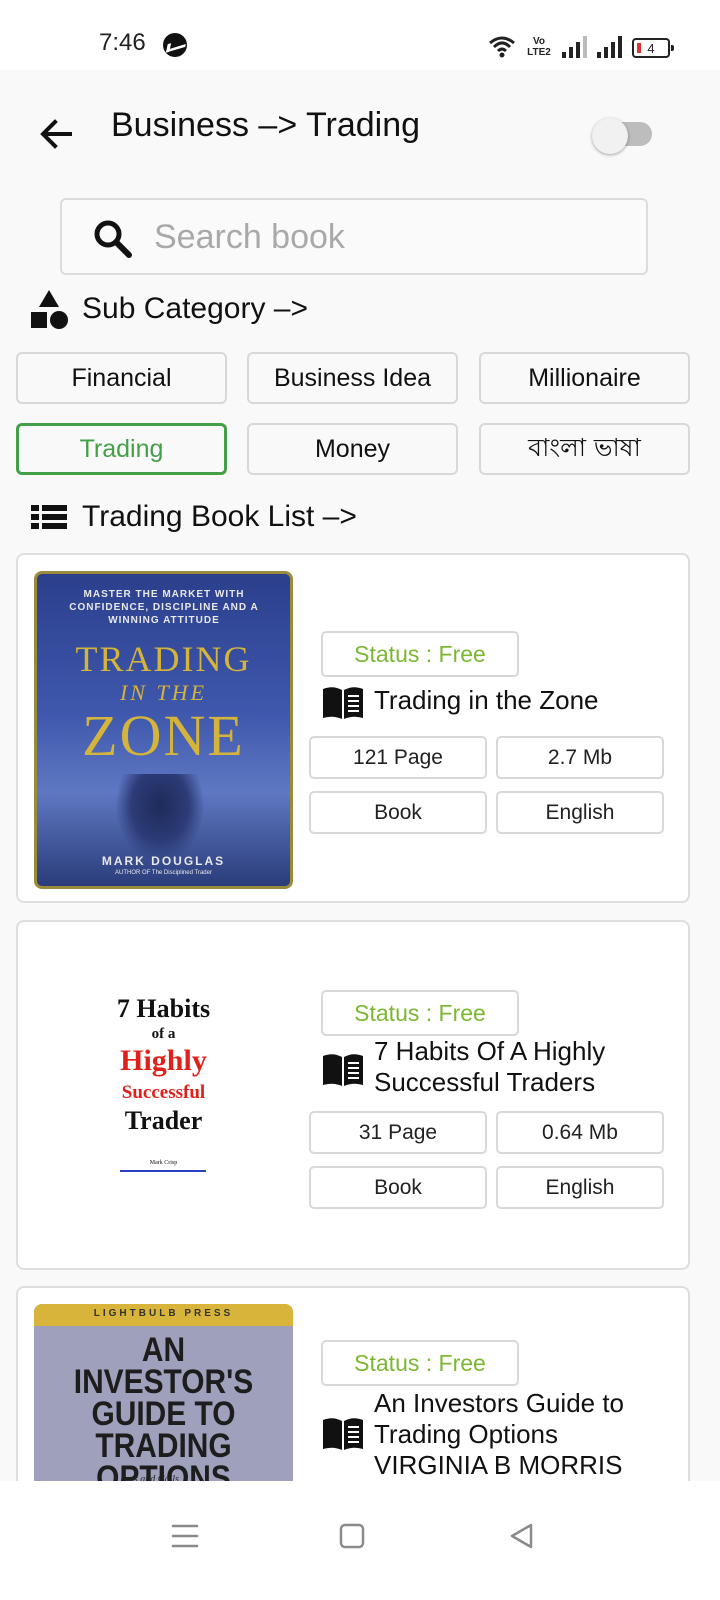 This screenshot has height=1600, width=720. Describe the element at coordinates (121, 378) in the screenshot. I see `chip-financial: Financial` at that location.